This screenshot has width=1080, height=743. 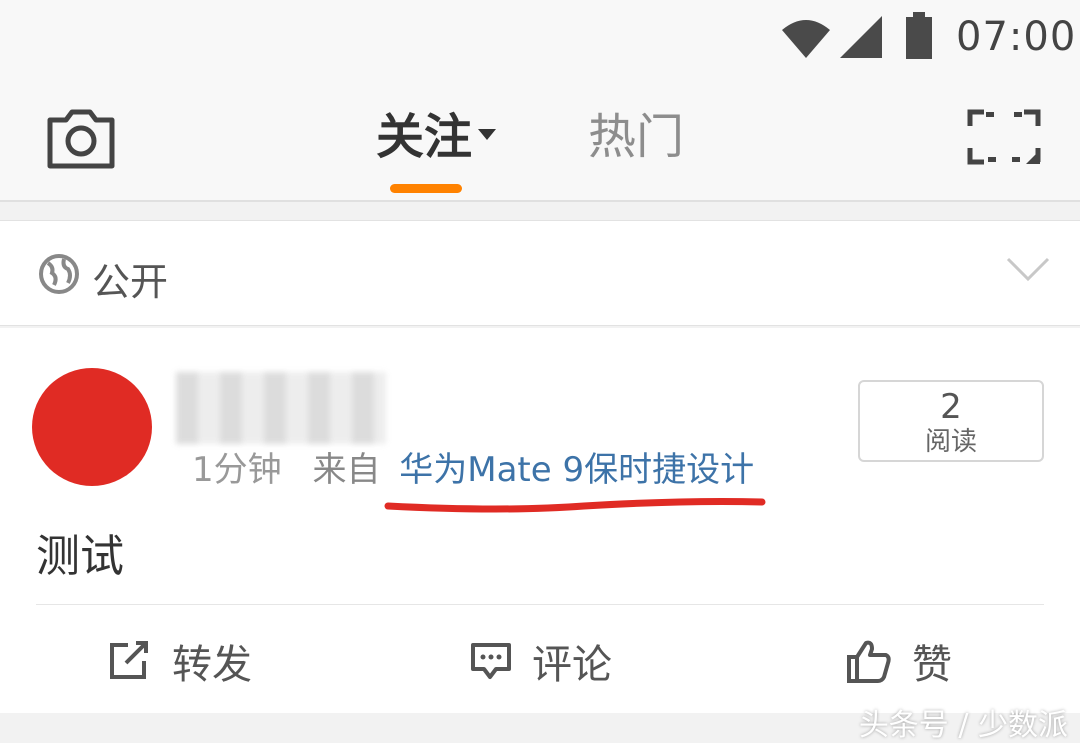 I want to click on status-bar: 07:00, so click(x=540, y=40).